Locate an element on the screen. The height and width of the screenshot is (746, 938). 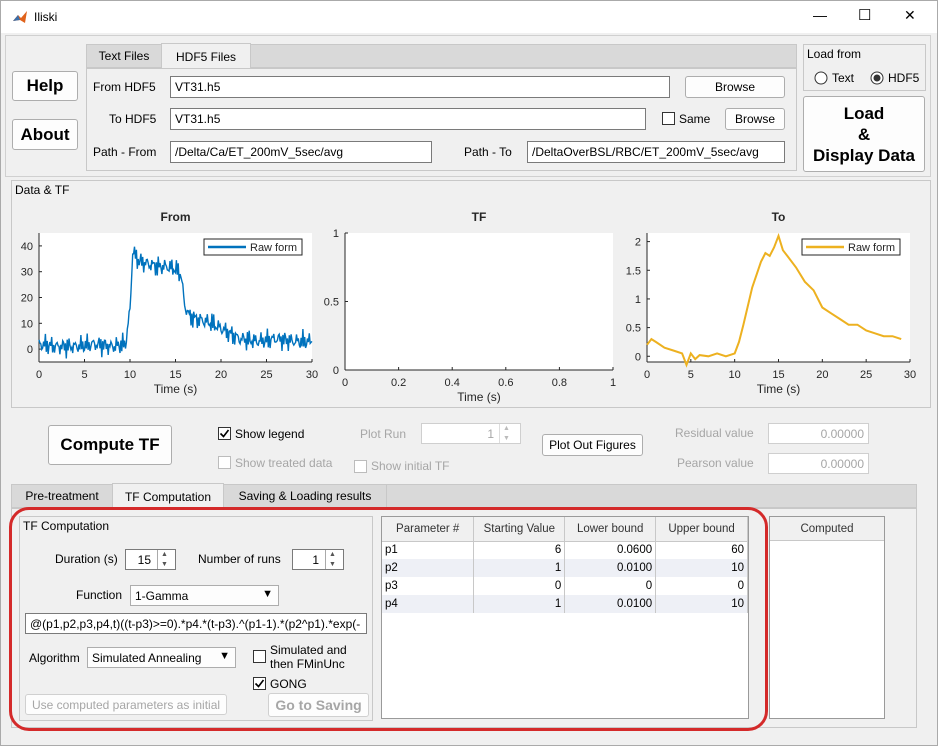
minimize-button: — is located at coordinates (820, 15).